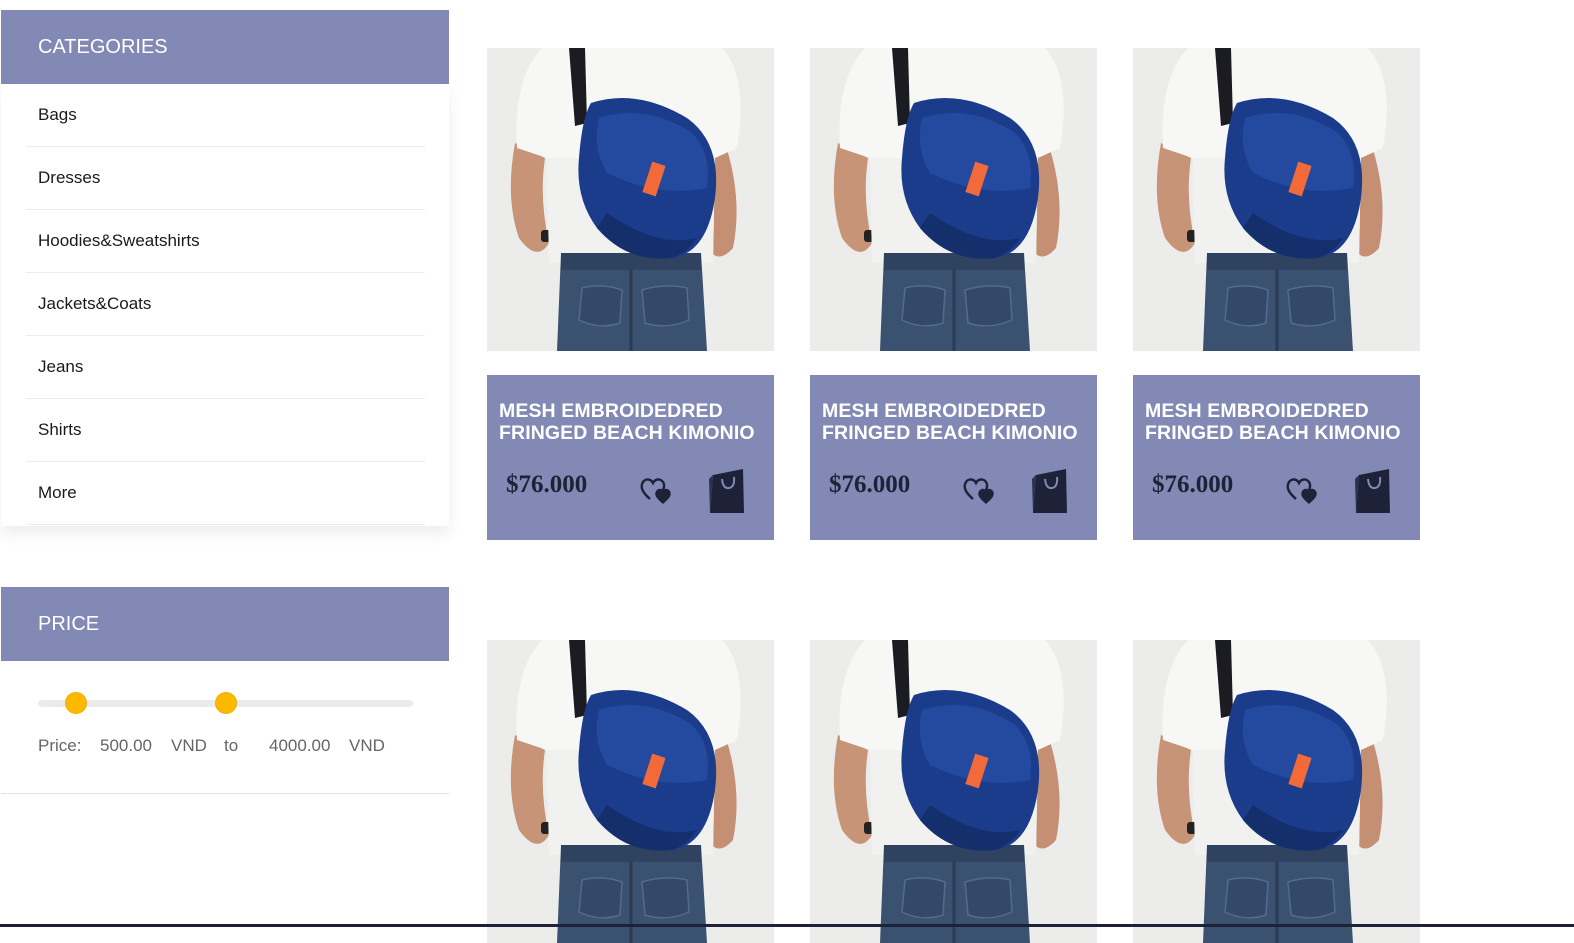 The height and width of the screenshot is (943, 1574). I want to click on price-min-value: 500.00, so click(126, 745).